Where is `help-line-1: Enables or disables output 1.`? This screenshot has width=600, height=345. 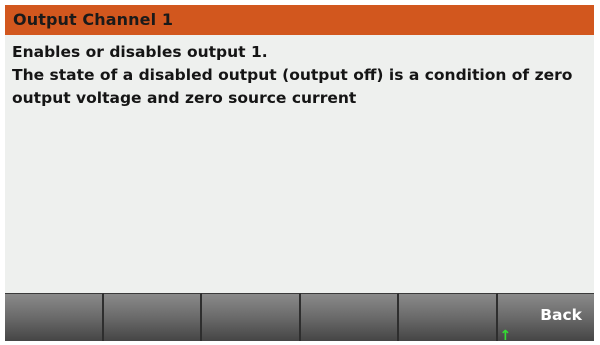 help-line-1: Enables or disables output 1. is located at coordinates (140, 52).